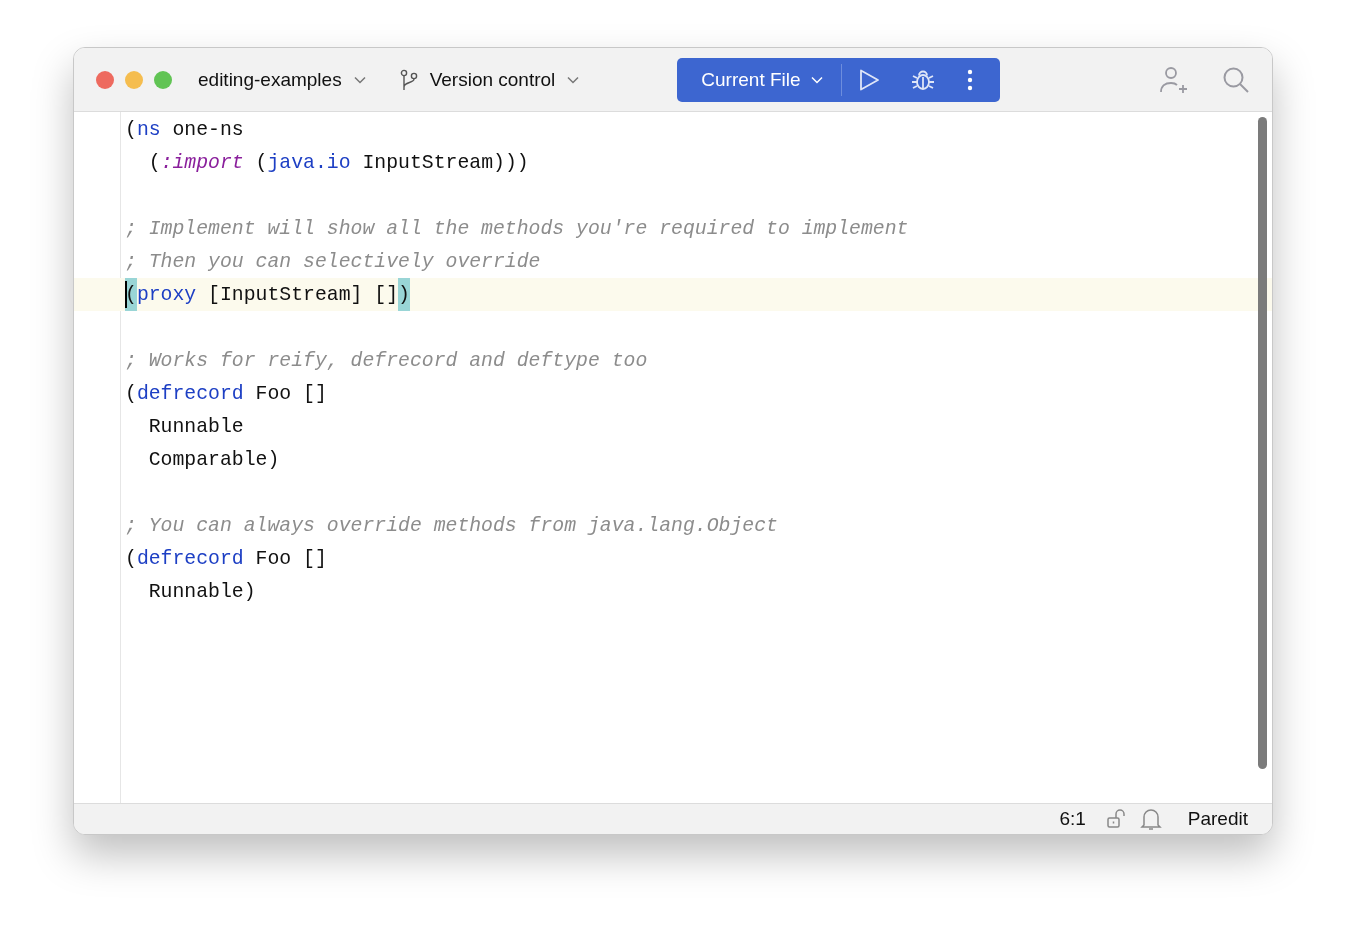 Image resolution: width=1346 pixels, height=936 pixels. I want to click on code-line: Runnable), so click(201, 591).